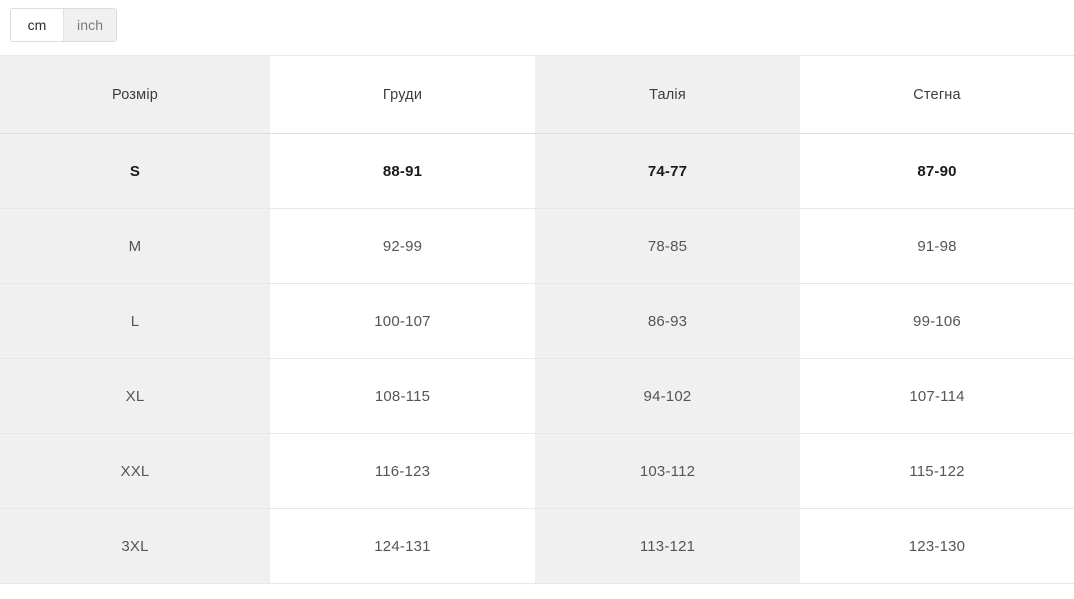  Describe the element at coordinates (402, 396) in the screenshot. I see `cell-chest: 108-115` at that location.